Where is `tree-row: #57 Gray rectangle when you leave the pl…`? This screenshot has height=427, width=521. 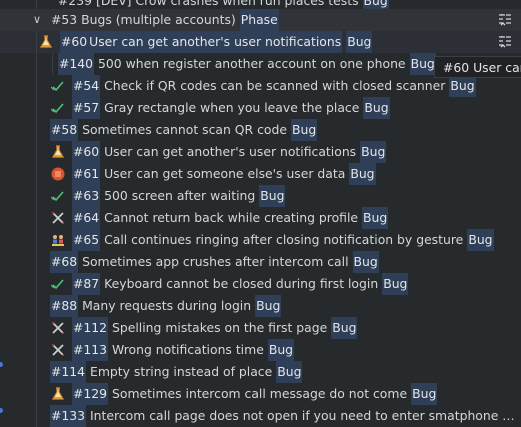 tree-row: #57 Gray rectangle when you leave the pl… is located at coordinates (260, 108).